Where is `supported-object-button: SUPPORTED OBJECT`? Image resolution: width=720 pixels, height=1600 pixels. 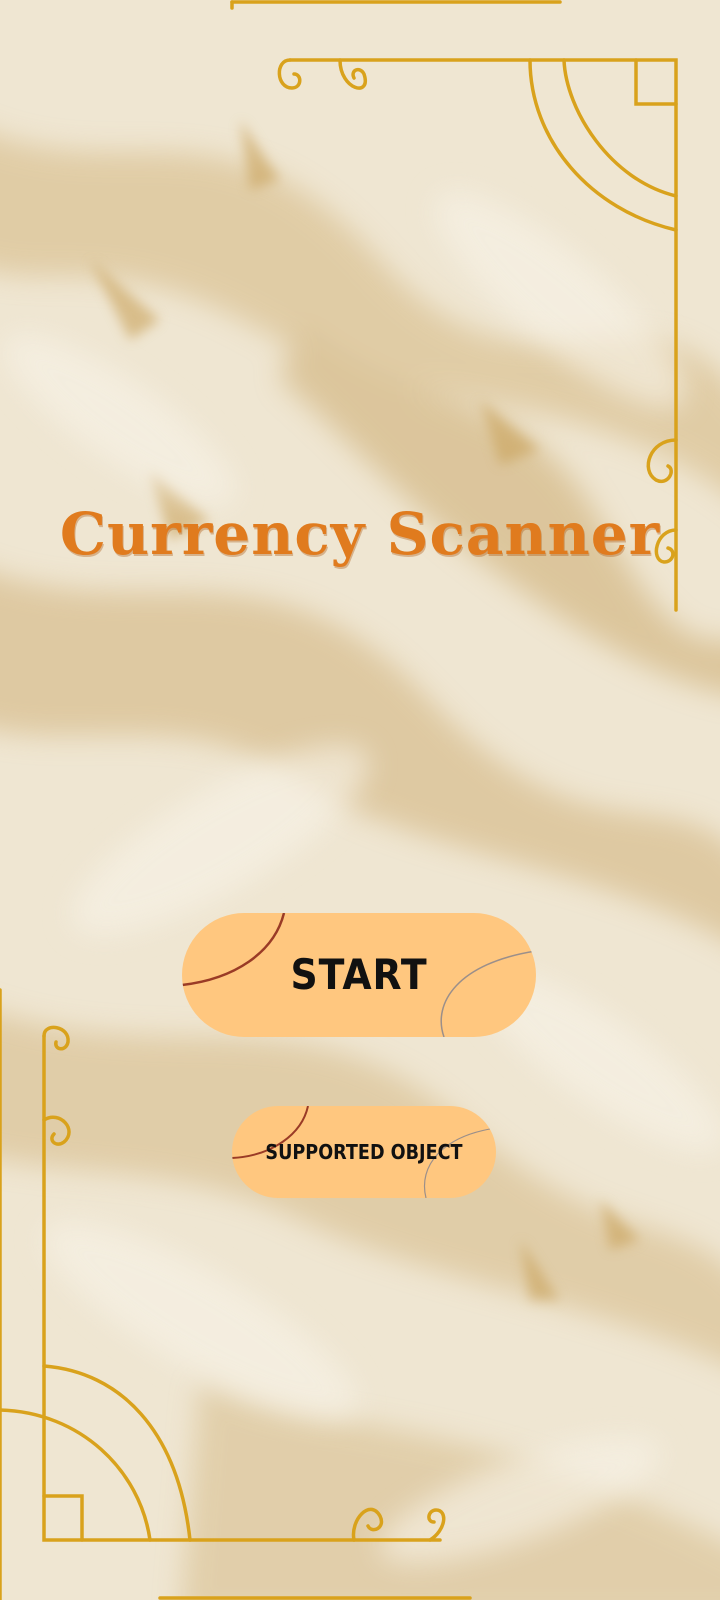
supported-object-button: SUPPORTED OBJECT is located at coordinates (364, 1152).